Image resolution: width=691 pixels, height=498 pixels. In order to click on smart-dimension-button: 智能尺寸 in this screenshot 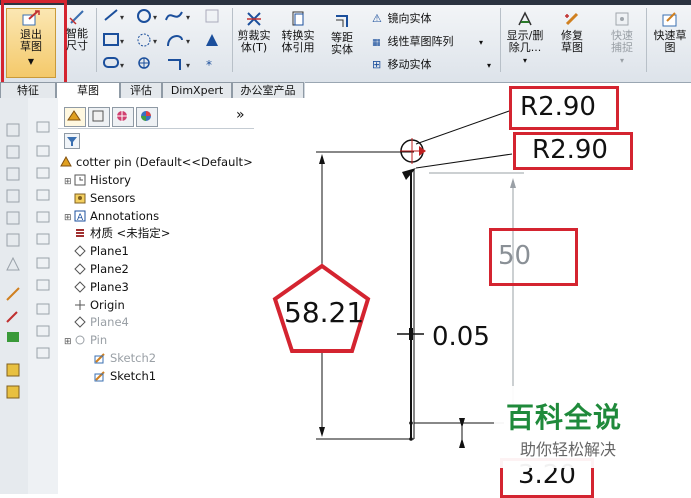, I will do `click(77, 38)`.